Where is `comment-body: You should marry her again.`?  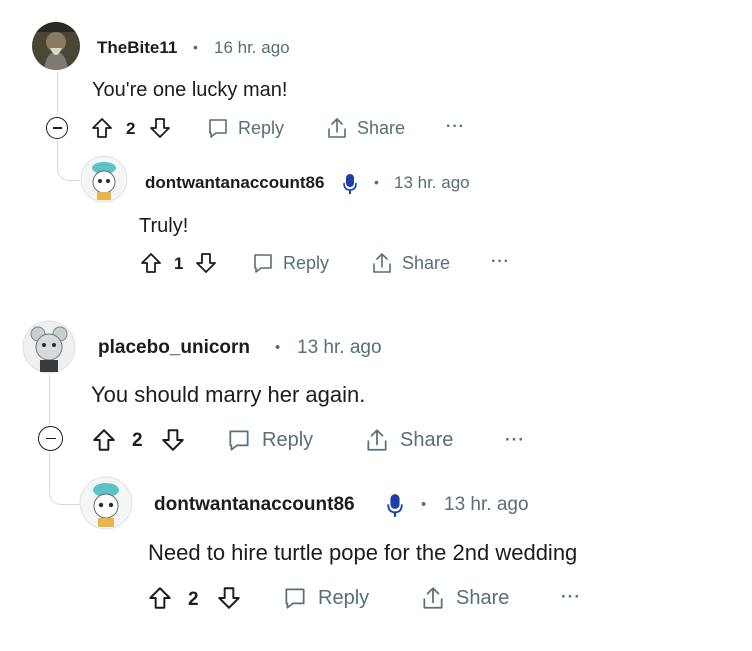
comment-body: You should marry her again. is located at coordinates (228, 394).